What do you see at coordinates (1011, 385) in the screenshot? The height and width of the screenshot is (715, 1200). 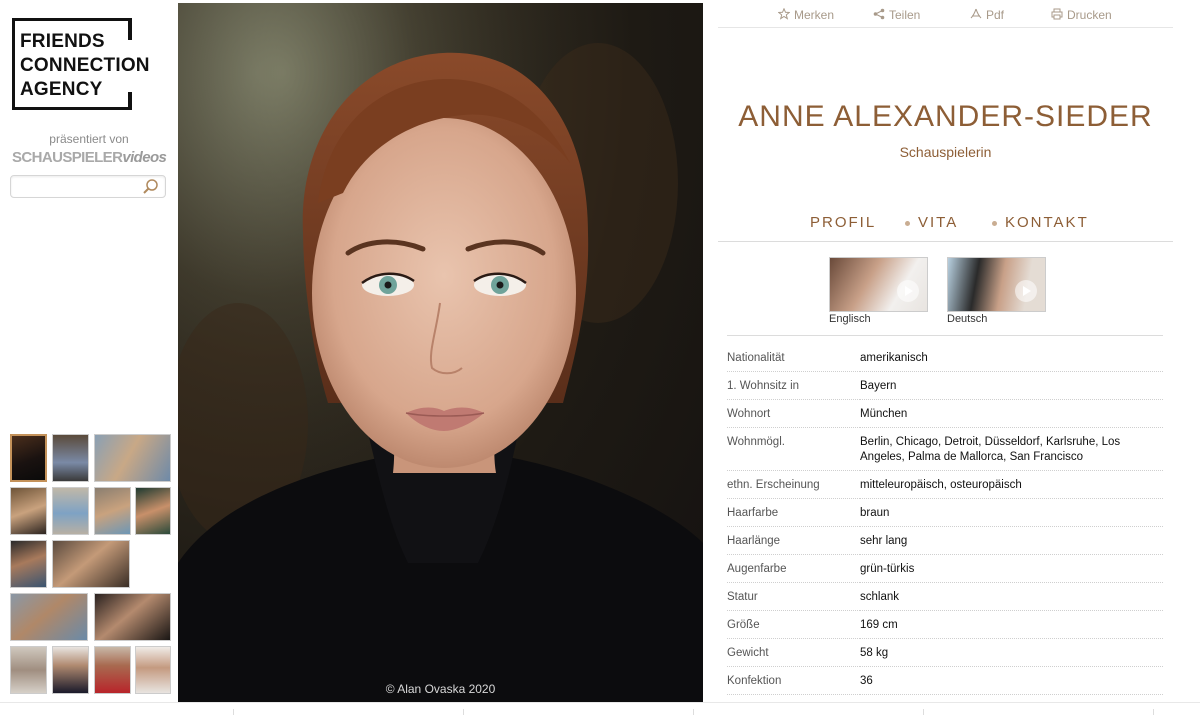 I see `detail-value: Bayern` at bounding box center [1011, 385].